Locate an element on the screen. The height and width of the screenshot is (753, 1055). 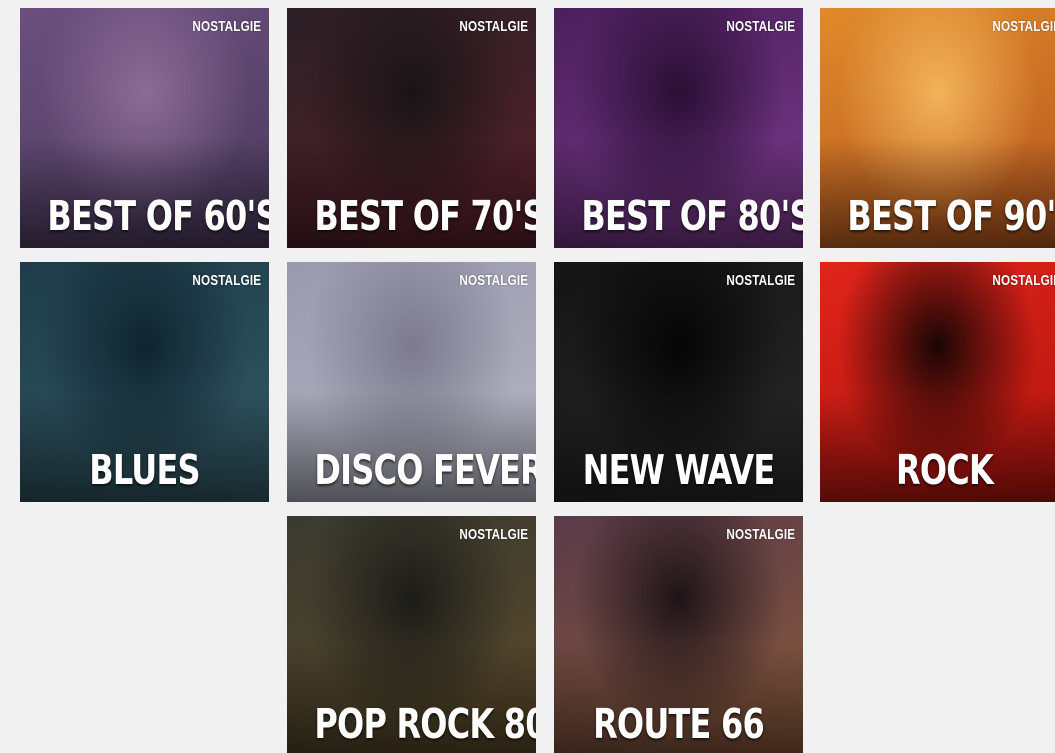
tile-title: ROUTE 66 is located at coordinates (679, 724).